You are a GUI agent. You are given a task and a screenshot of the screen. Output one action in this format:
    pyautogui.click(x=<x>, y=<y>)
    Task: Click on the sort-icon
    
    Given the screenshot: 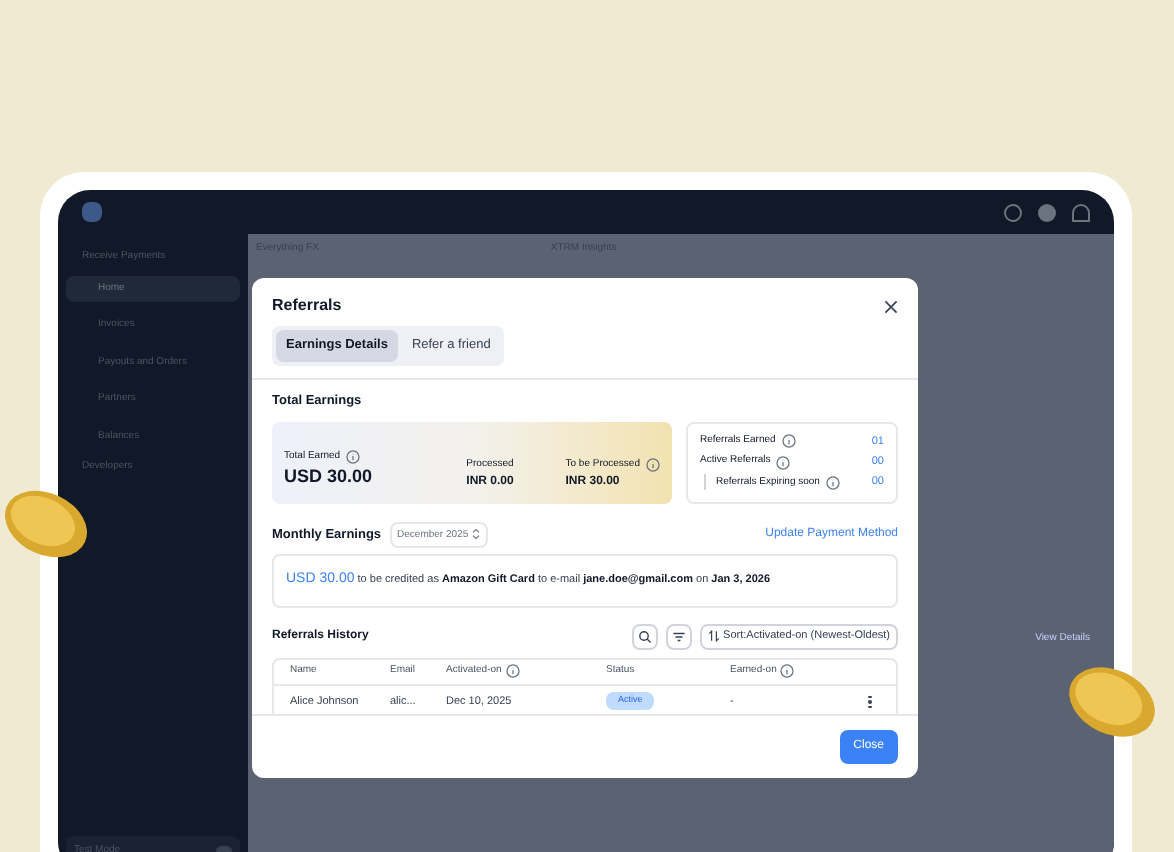 What is the action you would take?
    pyautogui.click(x=713, y=636)
    